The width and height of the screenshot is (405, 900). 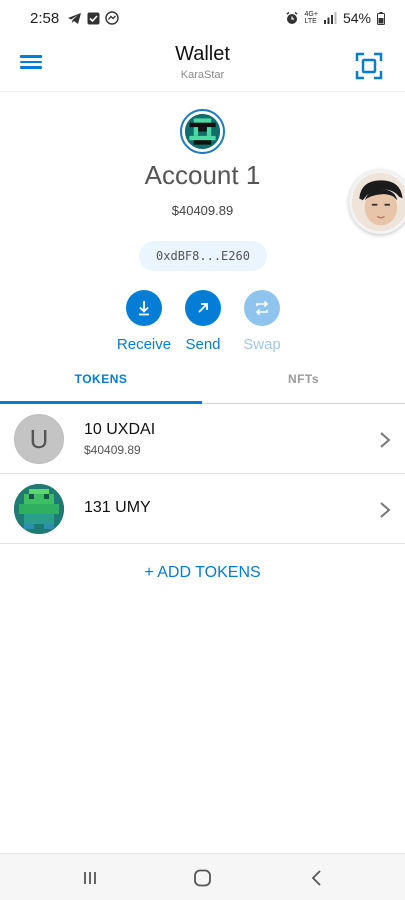 What do you see at coordinates (202, 18) in the screenshot?
I see `status-bar: 2:58 4G+ LTE 54%` at bounding box center [202, 18].